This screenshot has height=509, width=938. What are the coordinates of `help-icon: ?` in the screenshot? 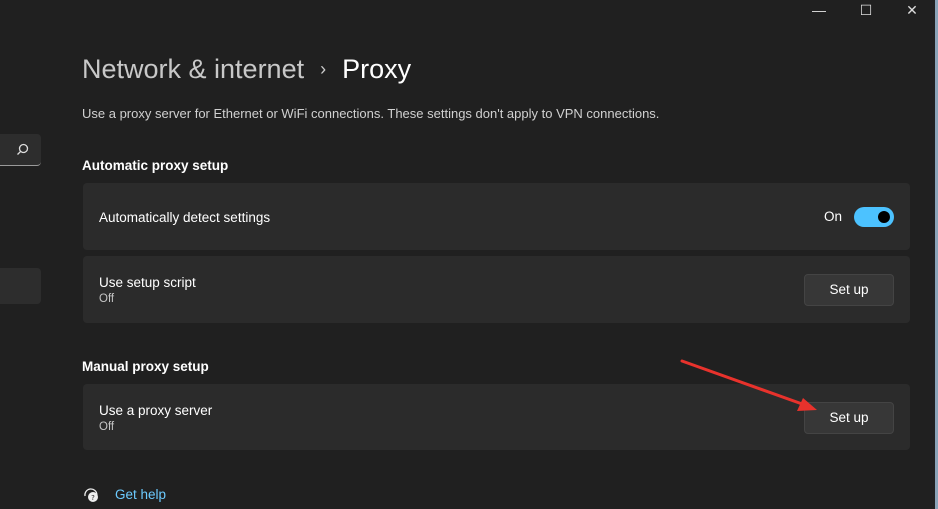 It's located at (91, 495).